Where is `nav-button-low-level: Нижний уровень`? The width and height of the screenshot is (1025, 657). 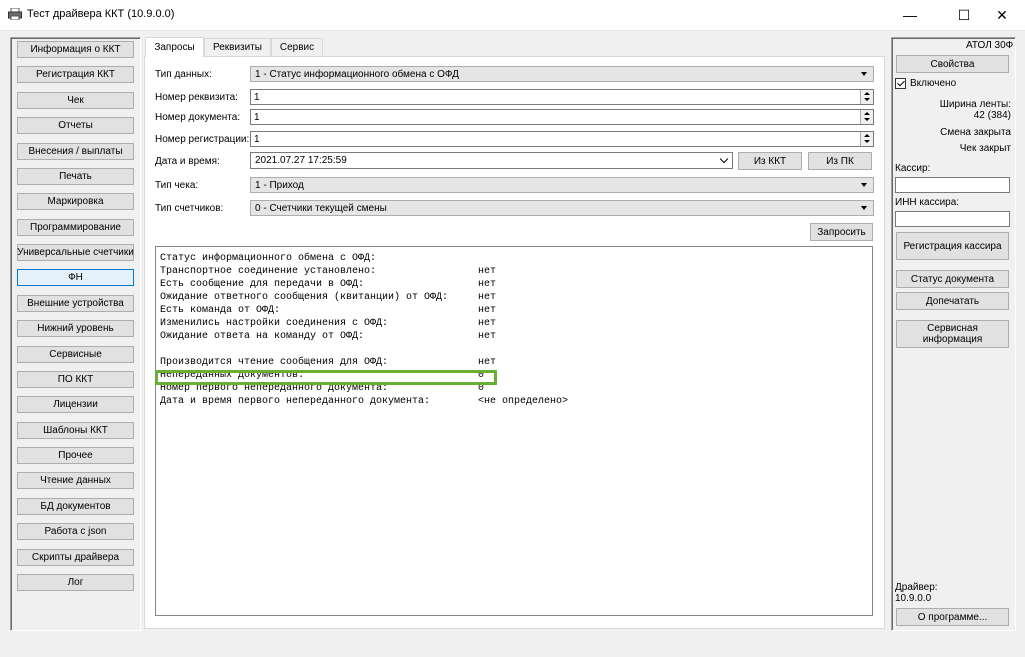
nav-button-low-level: Нижний уровень is located at coordinates (75, 328).